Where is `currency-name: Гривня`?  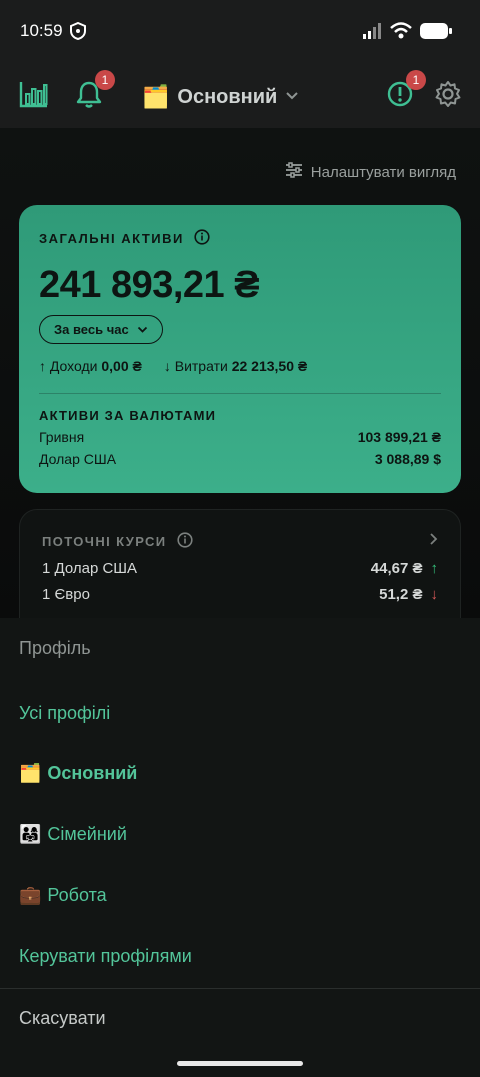
currency-name: Гривня is located at coordinates (62, 437).